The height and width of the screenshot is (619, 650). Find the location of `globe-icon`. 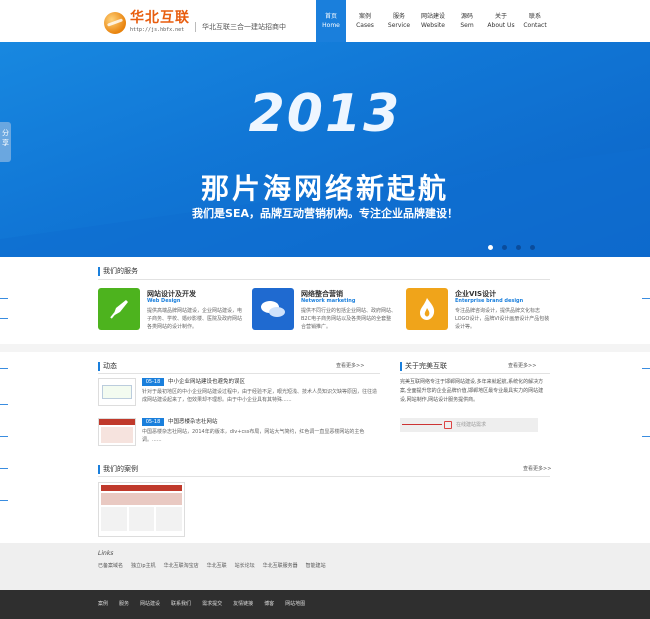

globe-icon is located at coordinates (115, 22).